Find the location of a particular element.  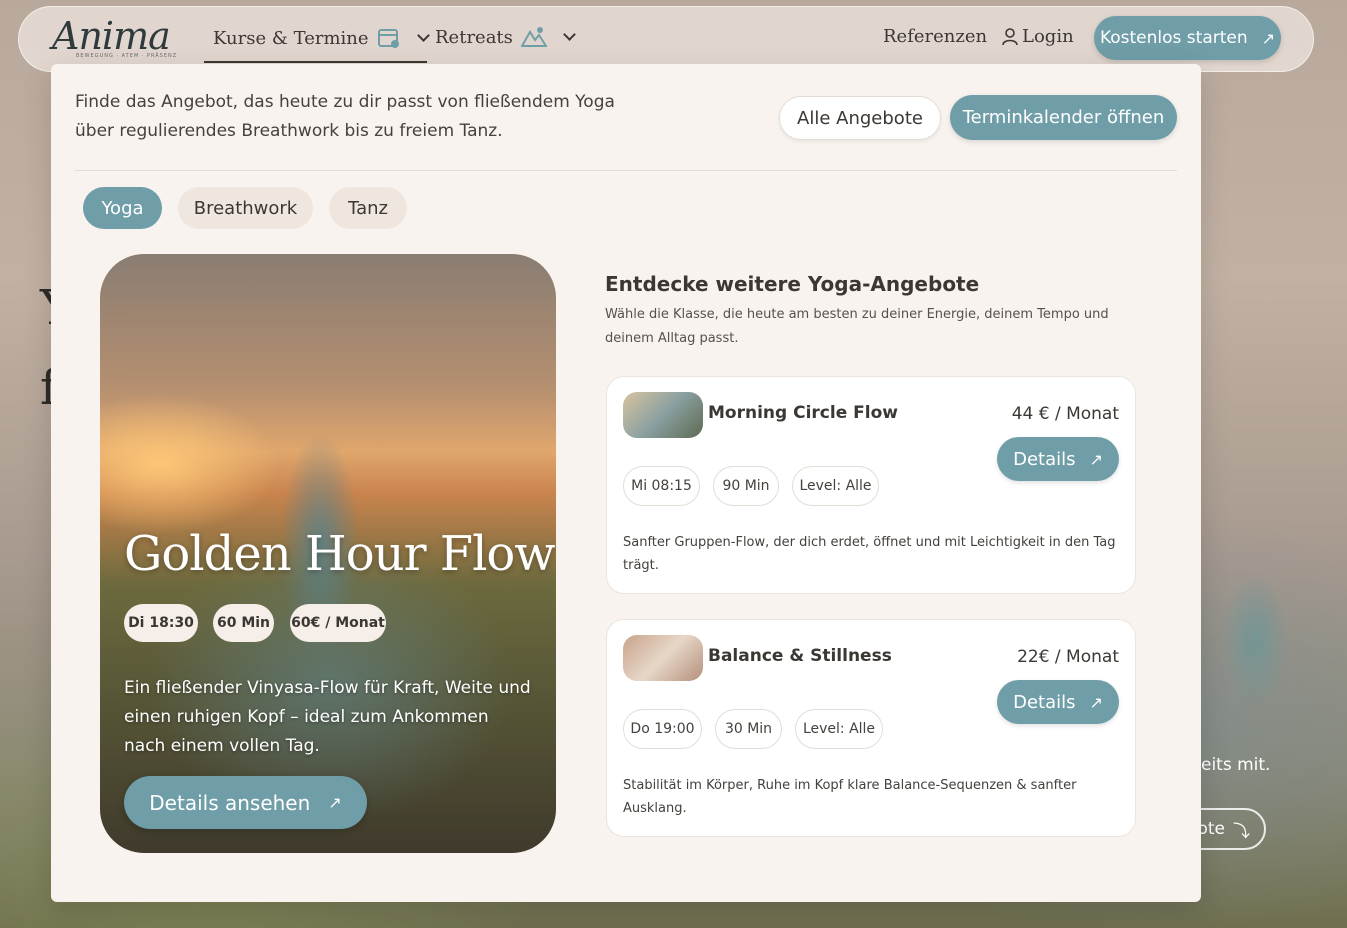

offer-name: Morning Circle Flow is located at coordinates (803, 413).